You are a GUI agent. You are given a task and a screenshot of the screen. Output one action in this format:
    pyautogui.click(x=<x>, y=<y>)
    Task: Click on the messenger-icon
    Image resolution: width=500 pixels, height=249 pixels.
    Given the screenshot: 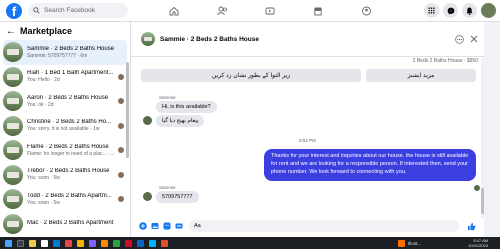 What is the action you would take?
    pyautogui.click(x=450, y=10)
    